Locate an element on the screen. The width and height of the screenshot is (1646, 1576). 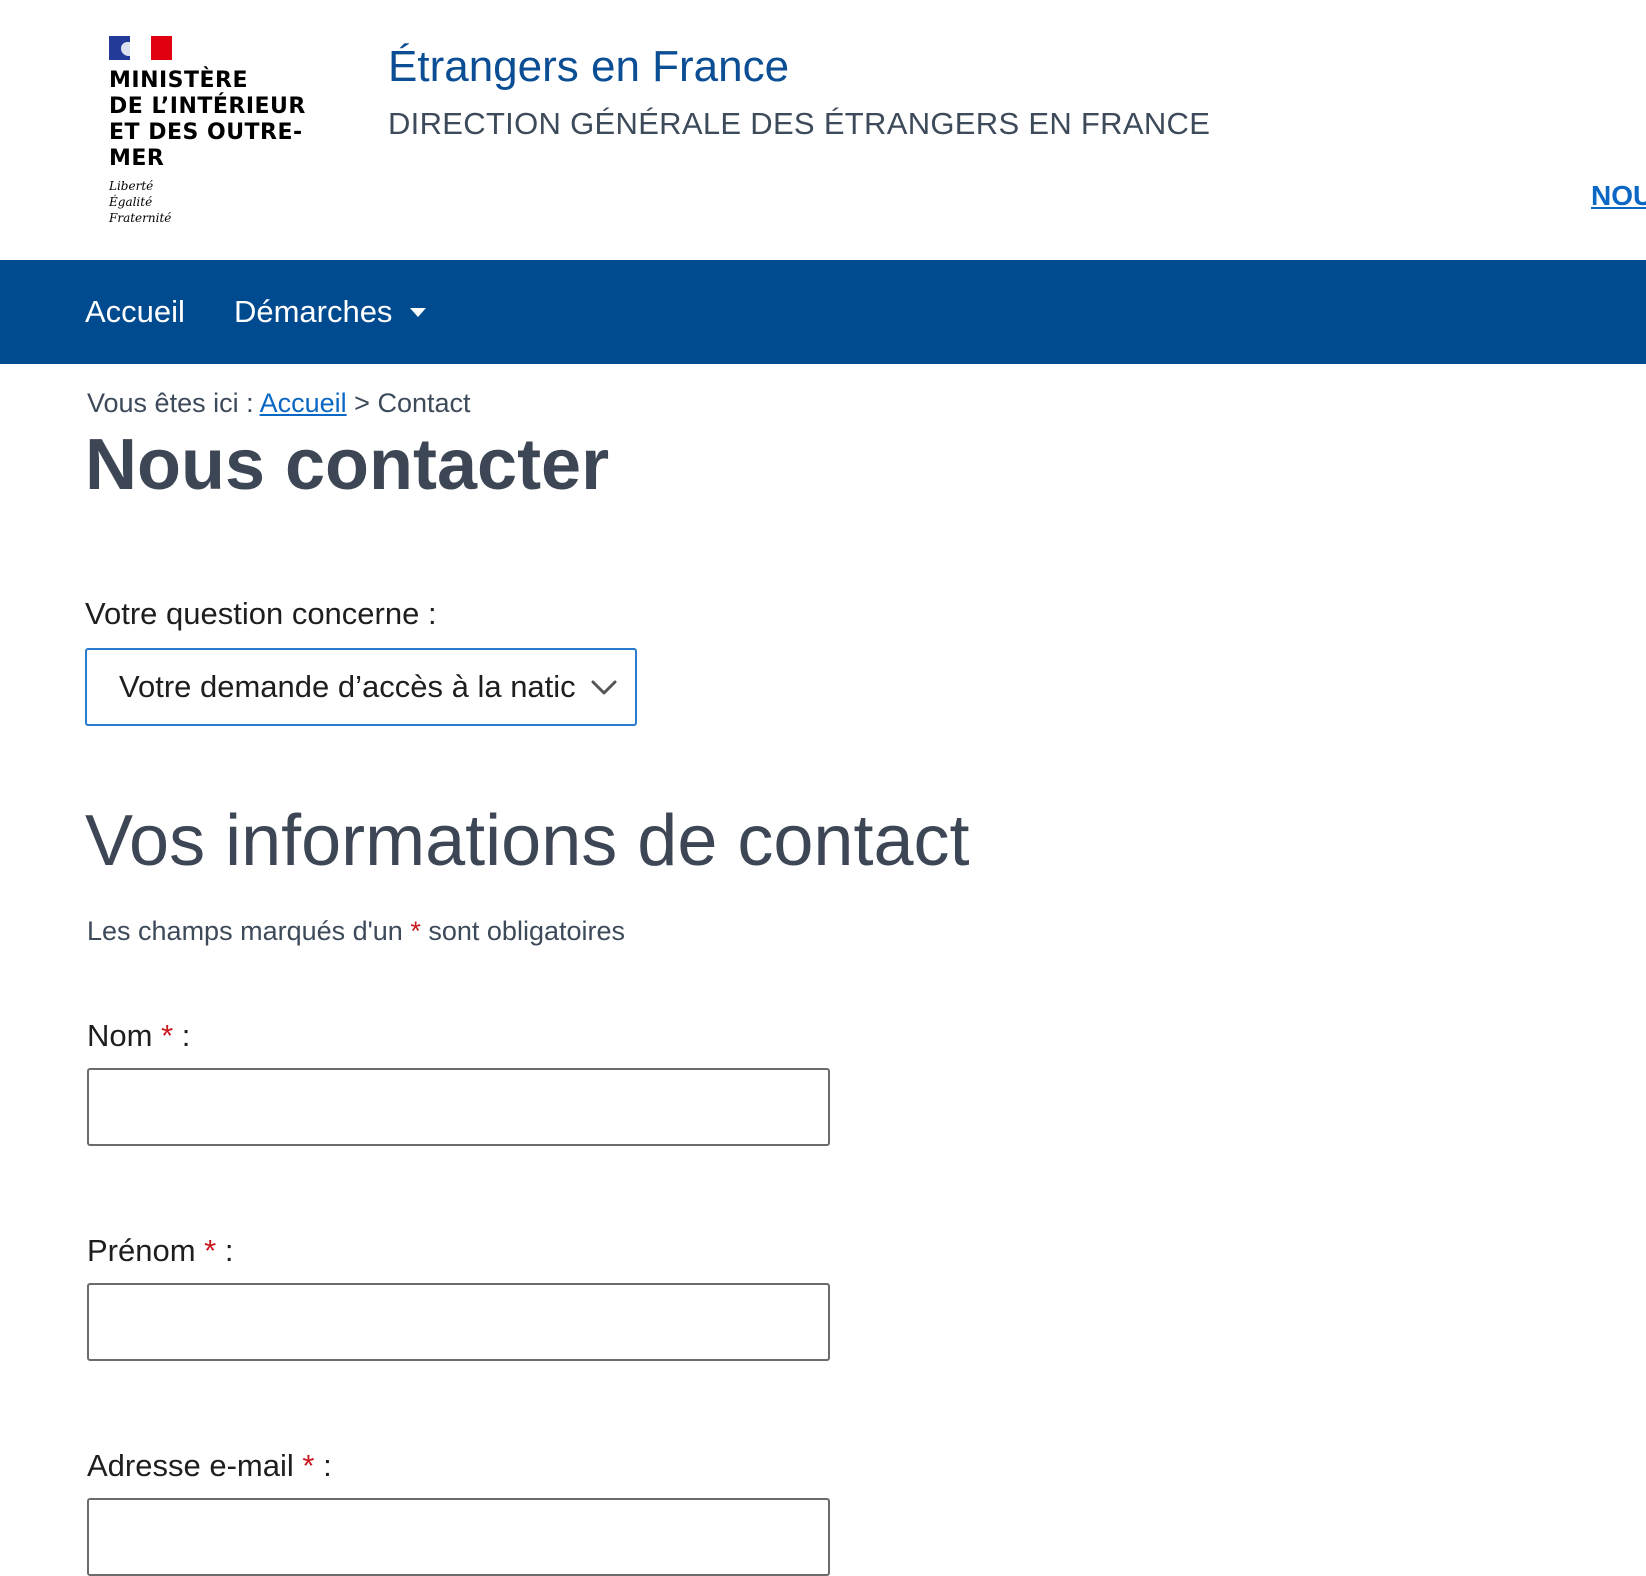
last-name-input is located at coordinates (458, 1107).